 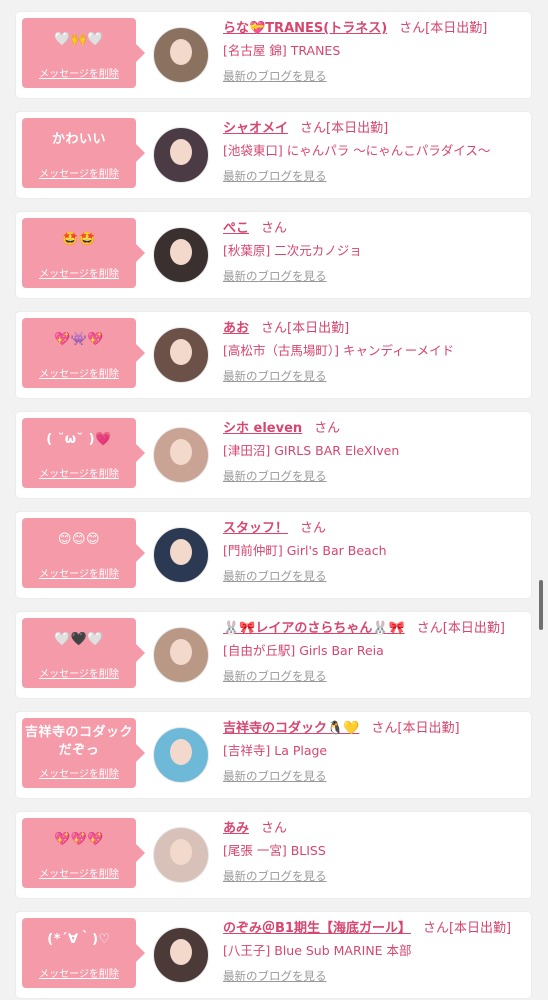 What do you see at coordinates (282, 50) in the screenshot?
I see `shop-label: [名古屋 錦] TRANES` at bounding box center [282, 50].